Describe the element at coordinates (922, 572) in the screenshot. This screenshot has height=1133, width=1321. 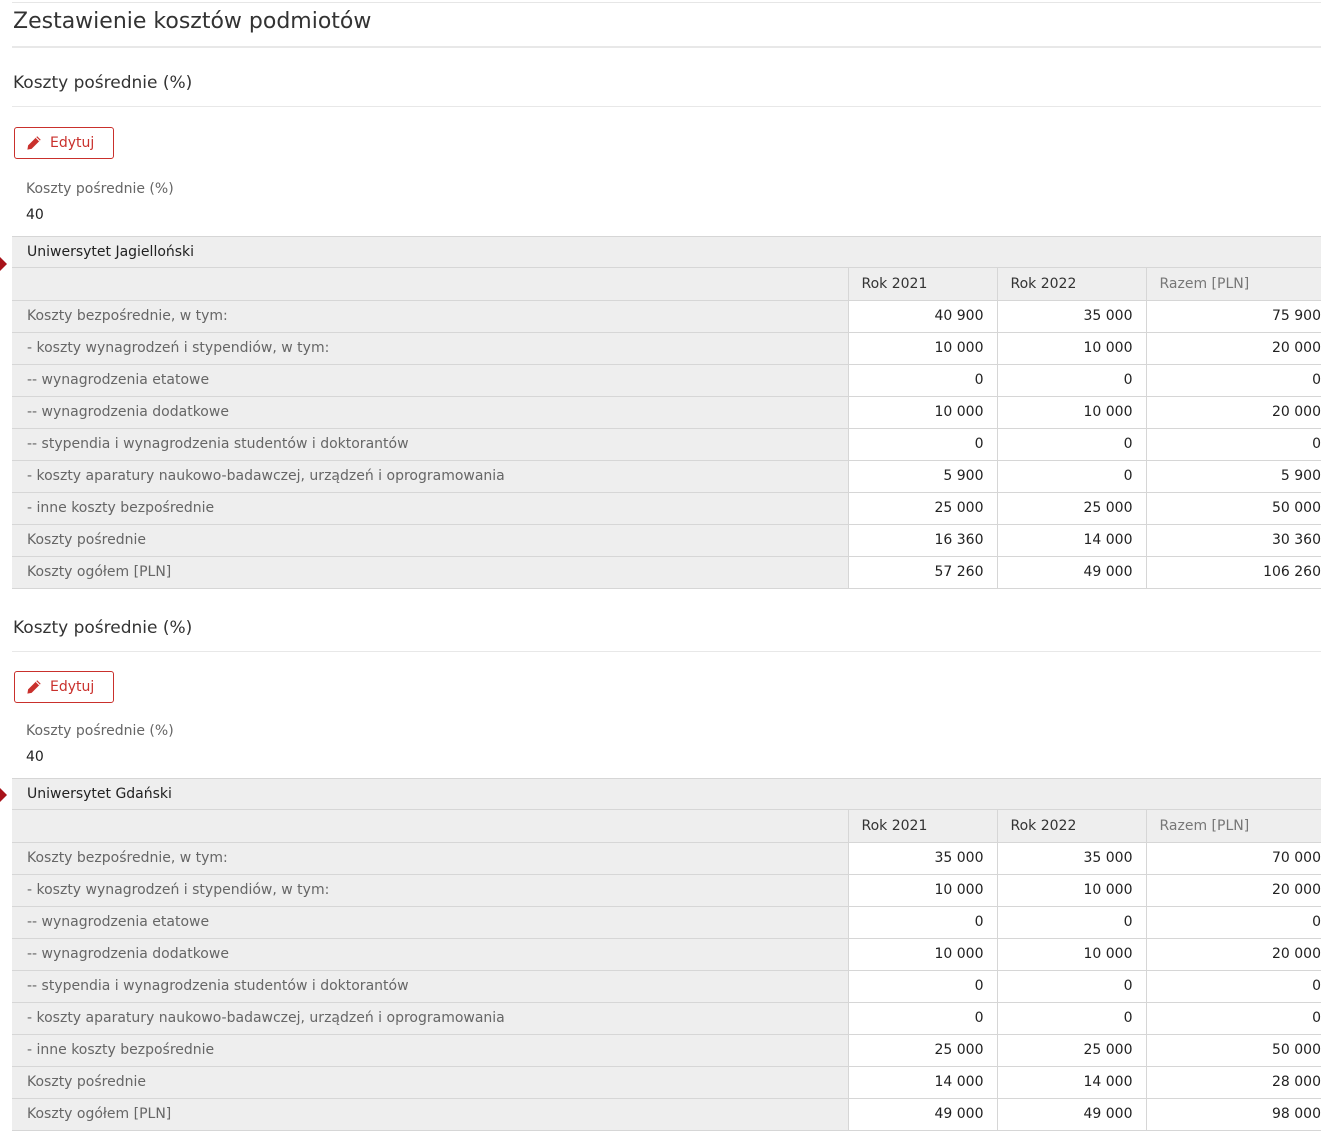
I see `value-year-1: 57 260` at that location.